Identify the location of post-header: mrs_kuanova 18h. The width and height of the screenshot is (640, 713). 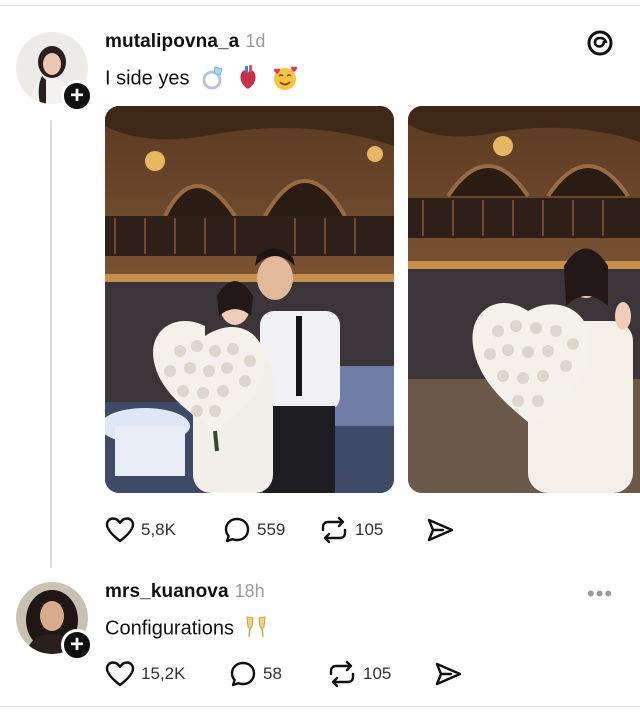
(185, 592).